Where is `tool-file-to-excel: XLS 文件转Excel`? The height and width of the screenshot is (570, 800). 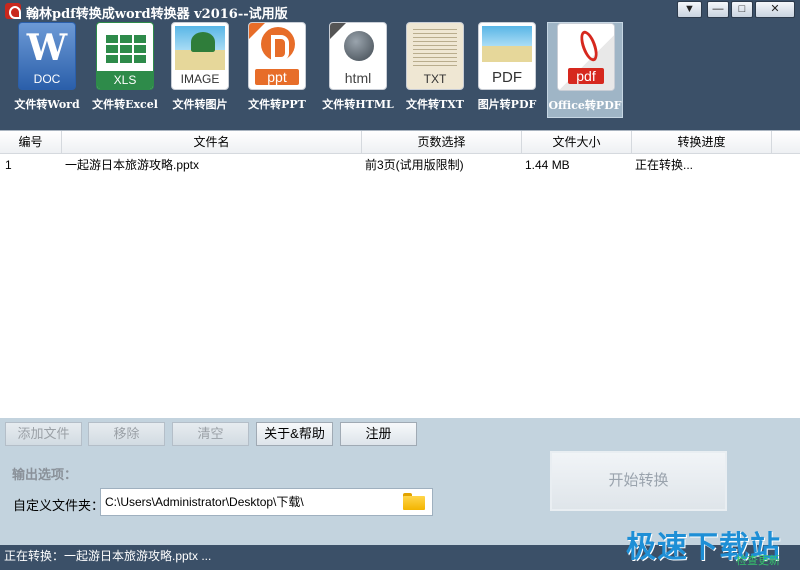
tool-file-to-excel: XLS 文件转Excel is located at coordinates (125, 70).